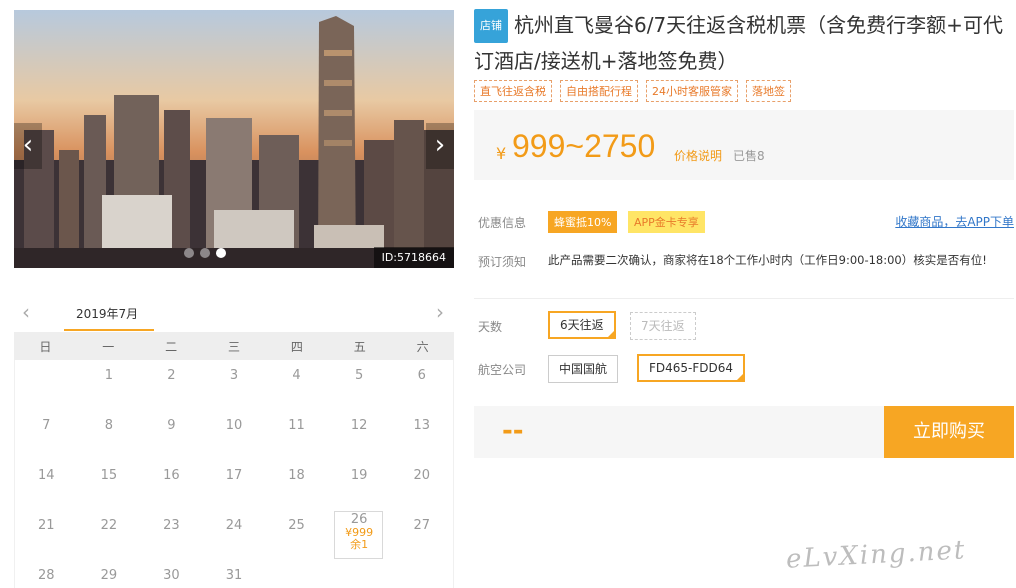  Describe the element at coordinates (513, 91) in the screenshot. I see `product-tag: 直飞往返含税` at that location.